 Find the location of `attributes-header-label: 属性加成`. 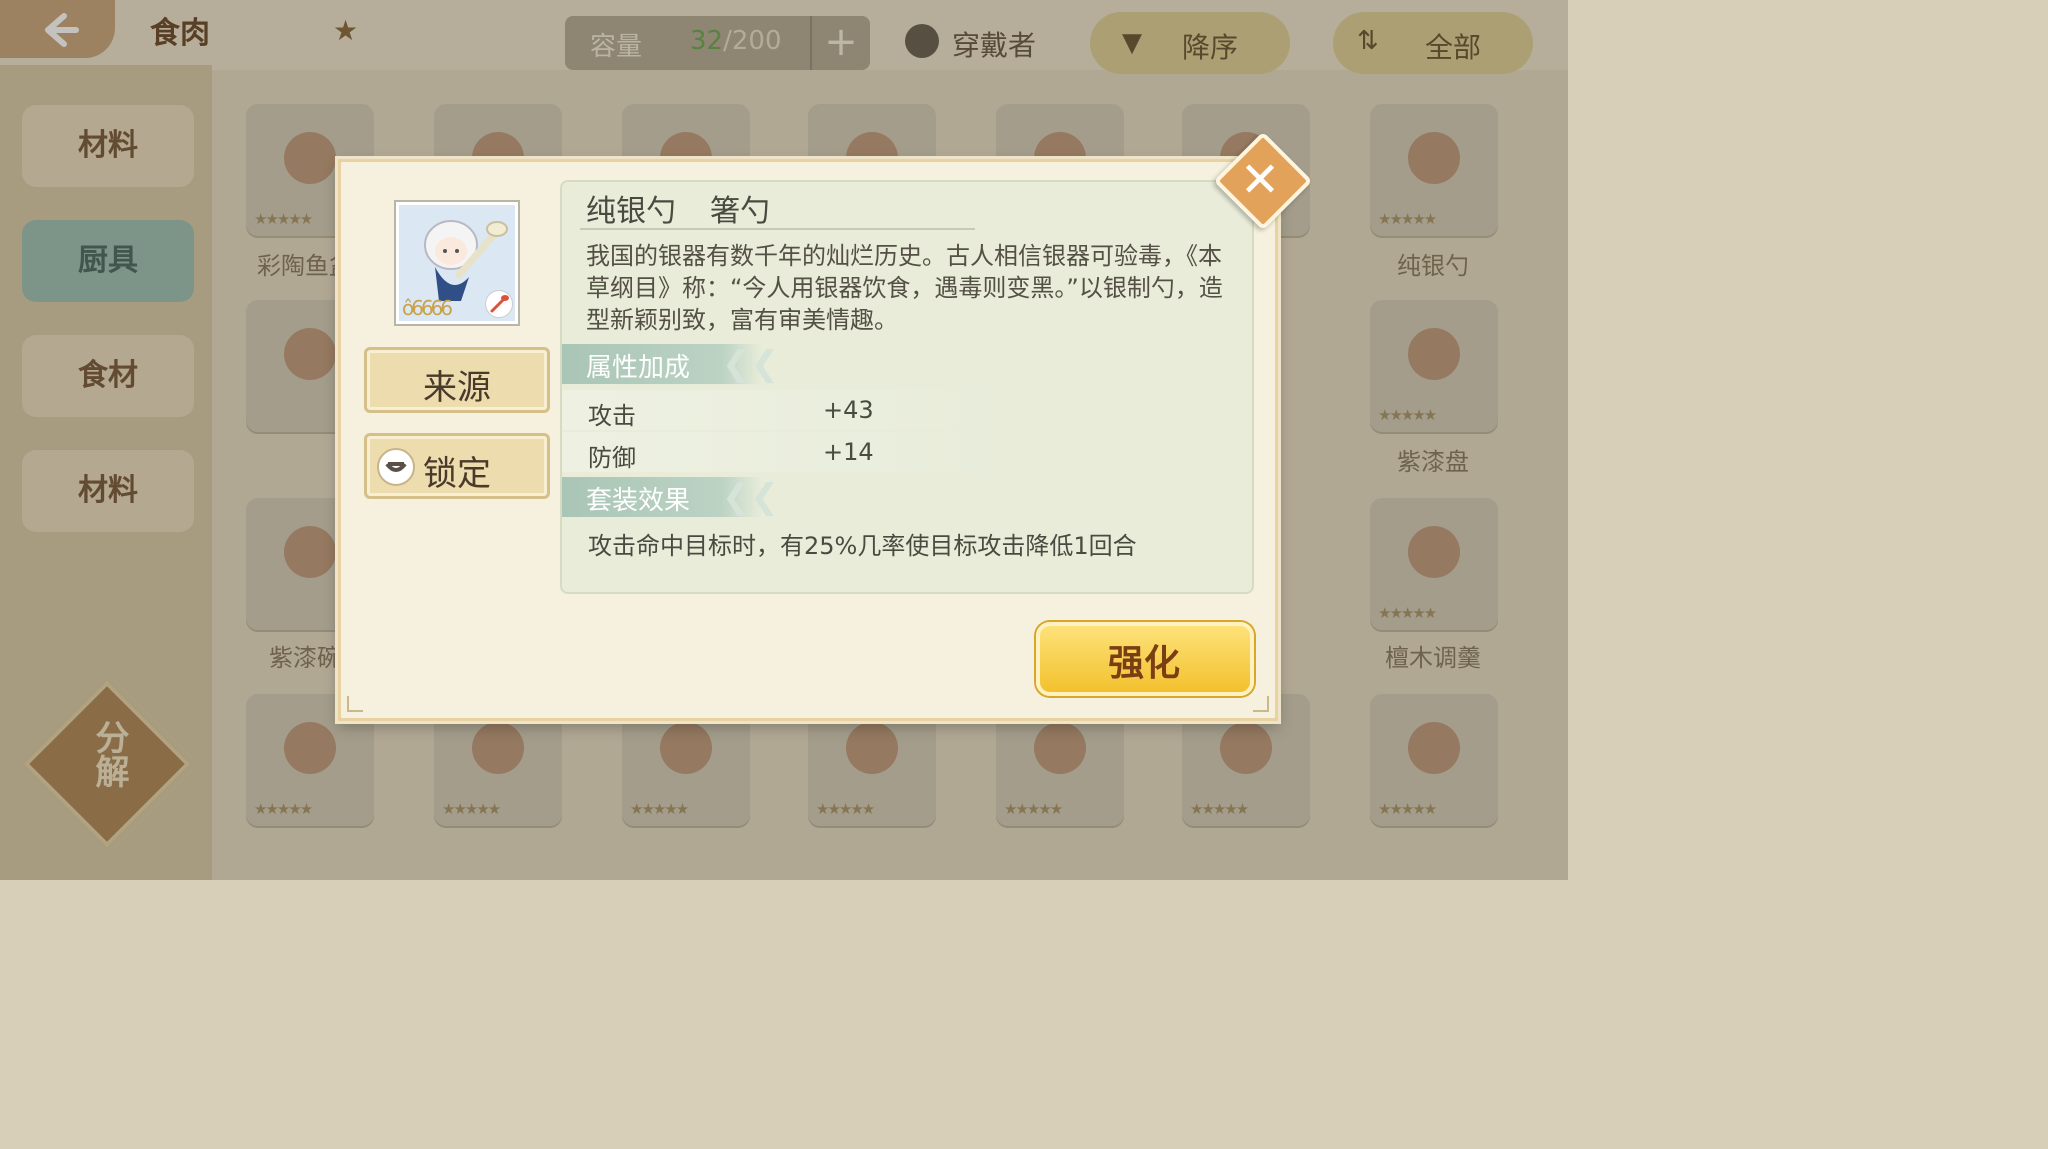

attributes-header-label: 属性加成 is located at coordinates (638, 368).